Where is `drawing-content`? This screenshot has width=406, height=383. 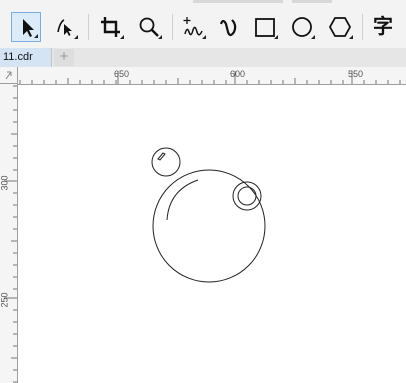
drawing-content is located at coordinates (208, 215).